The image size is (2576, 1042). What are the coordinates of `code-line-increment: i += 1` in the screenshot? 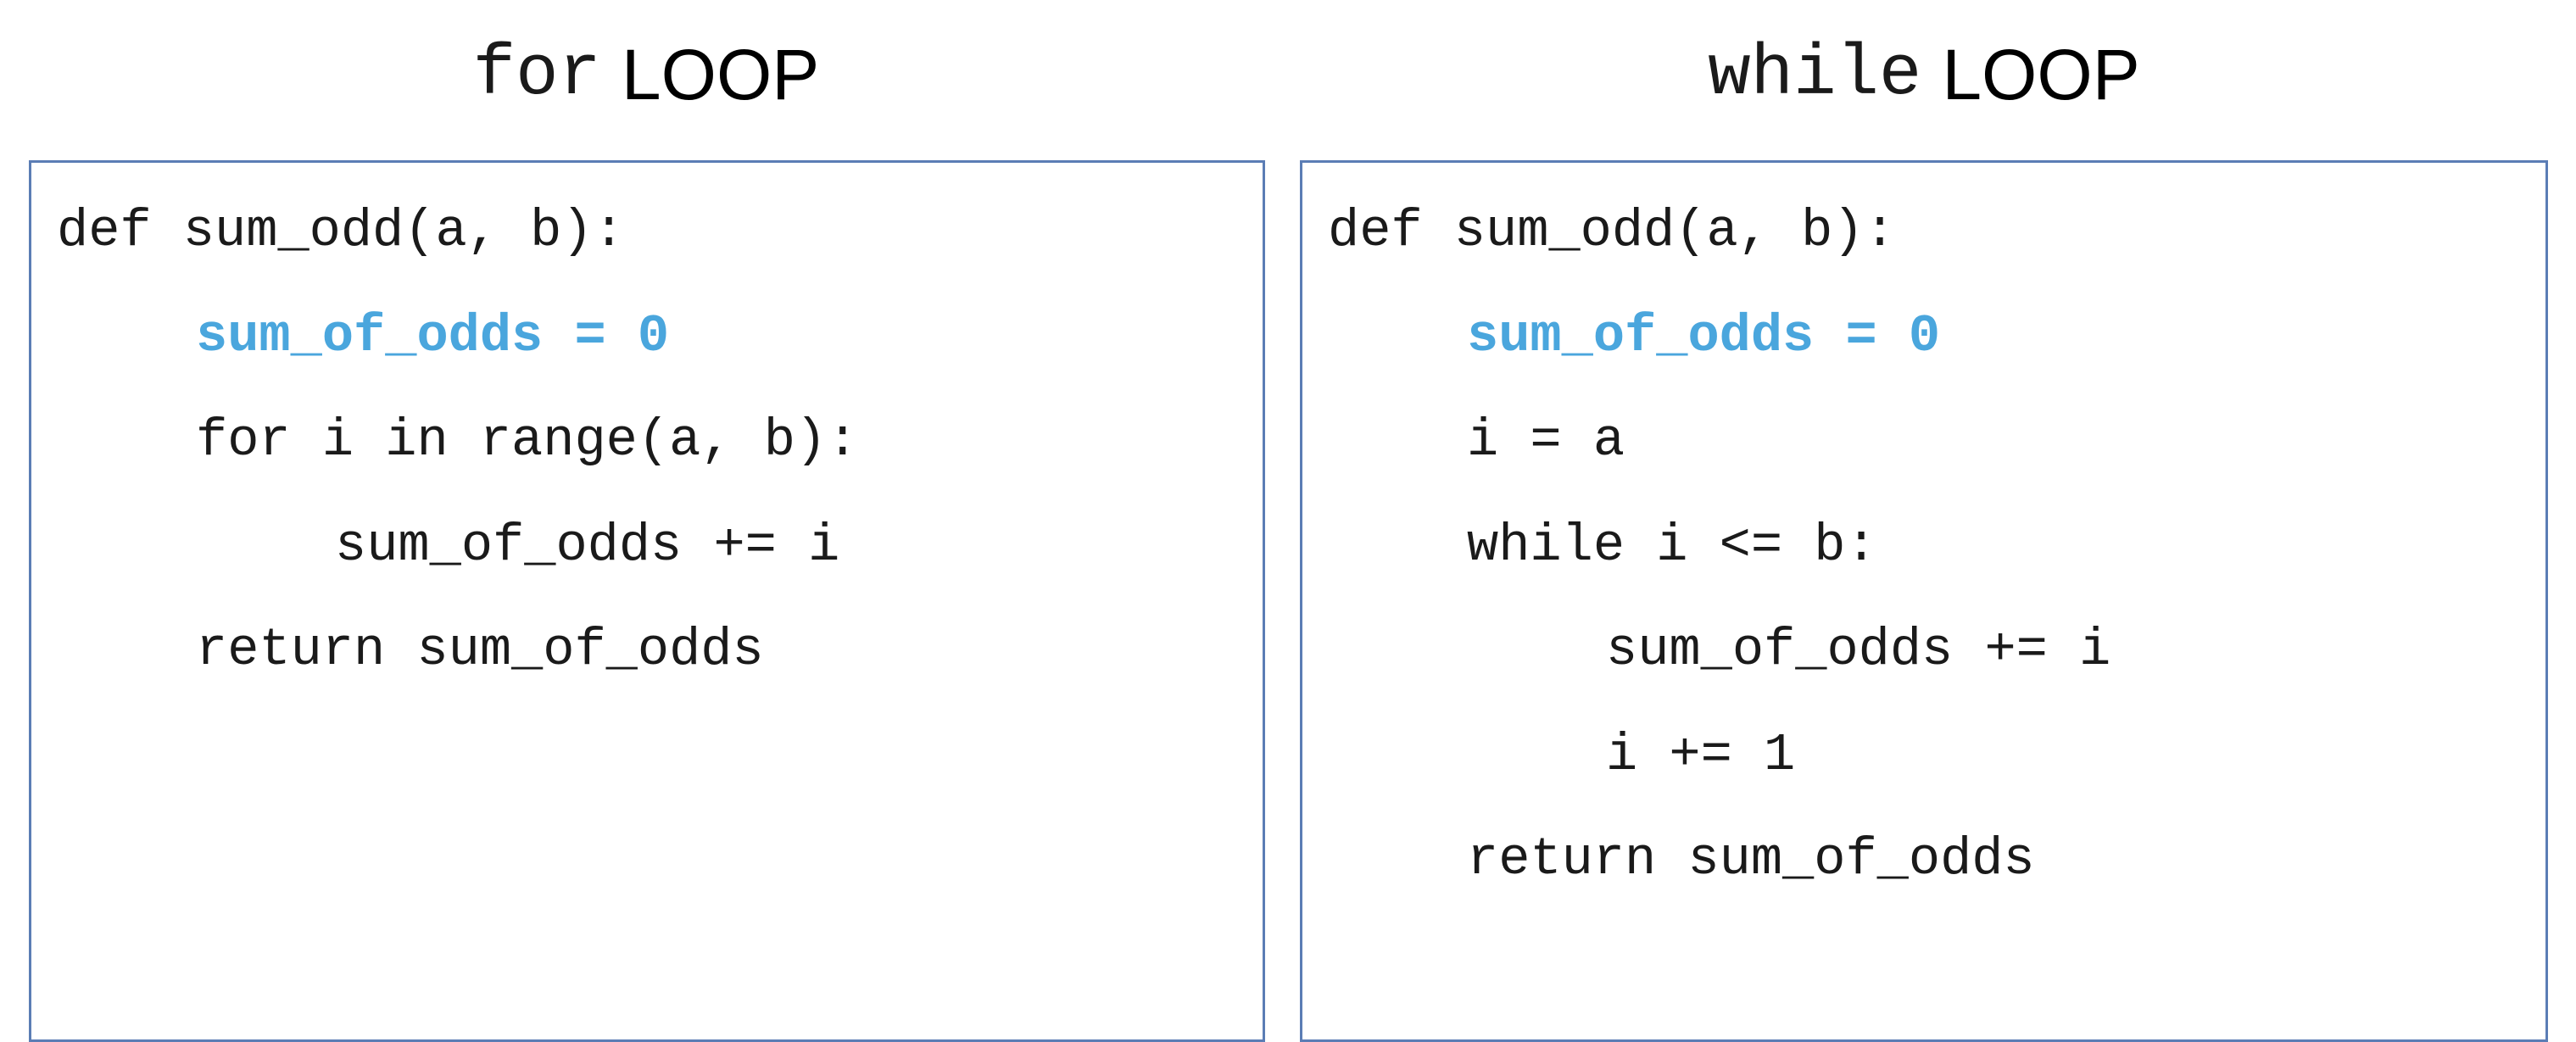 It's located at (1701, 754).